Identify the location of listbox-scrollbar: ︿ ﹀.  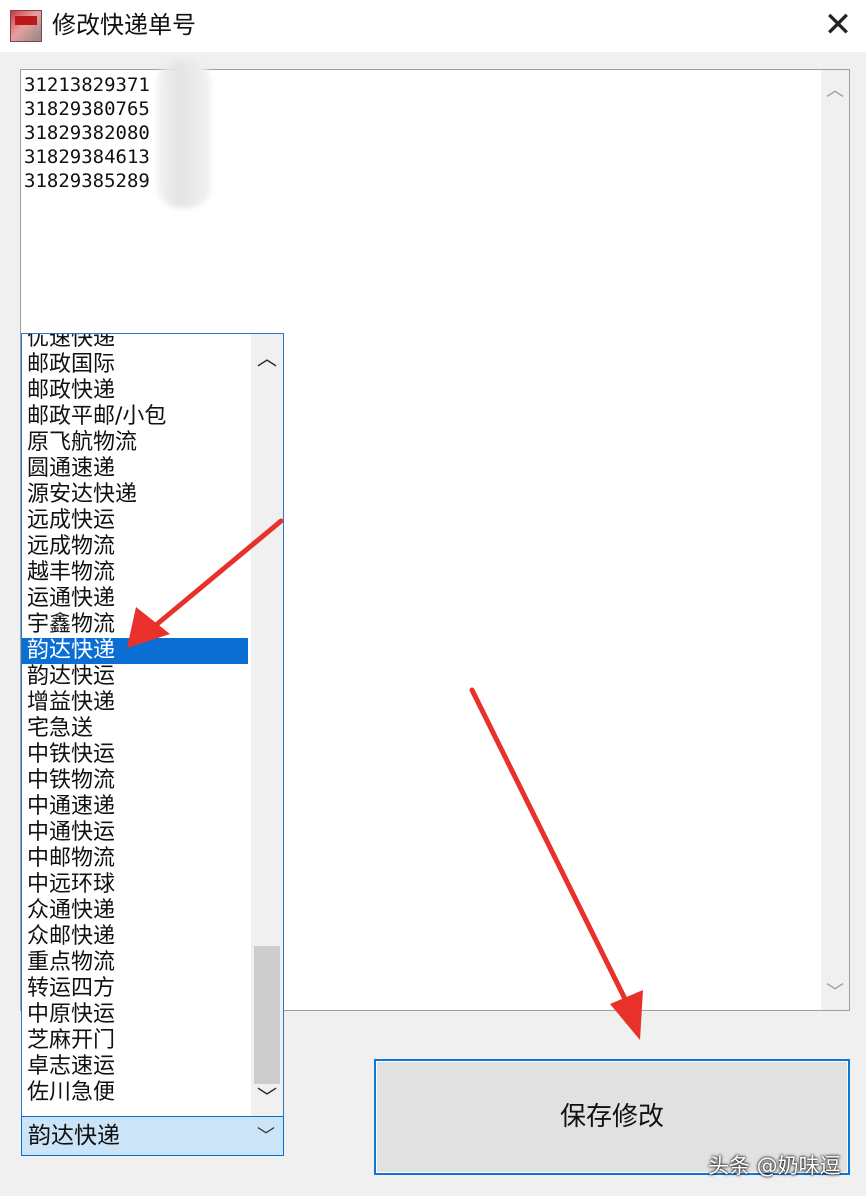
(267, 725).